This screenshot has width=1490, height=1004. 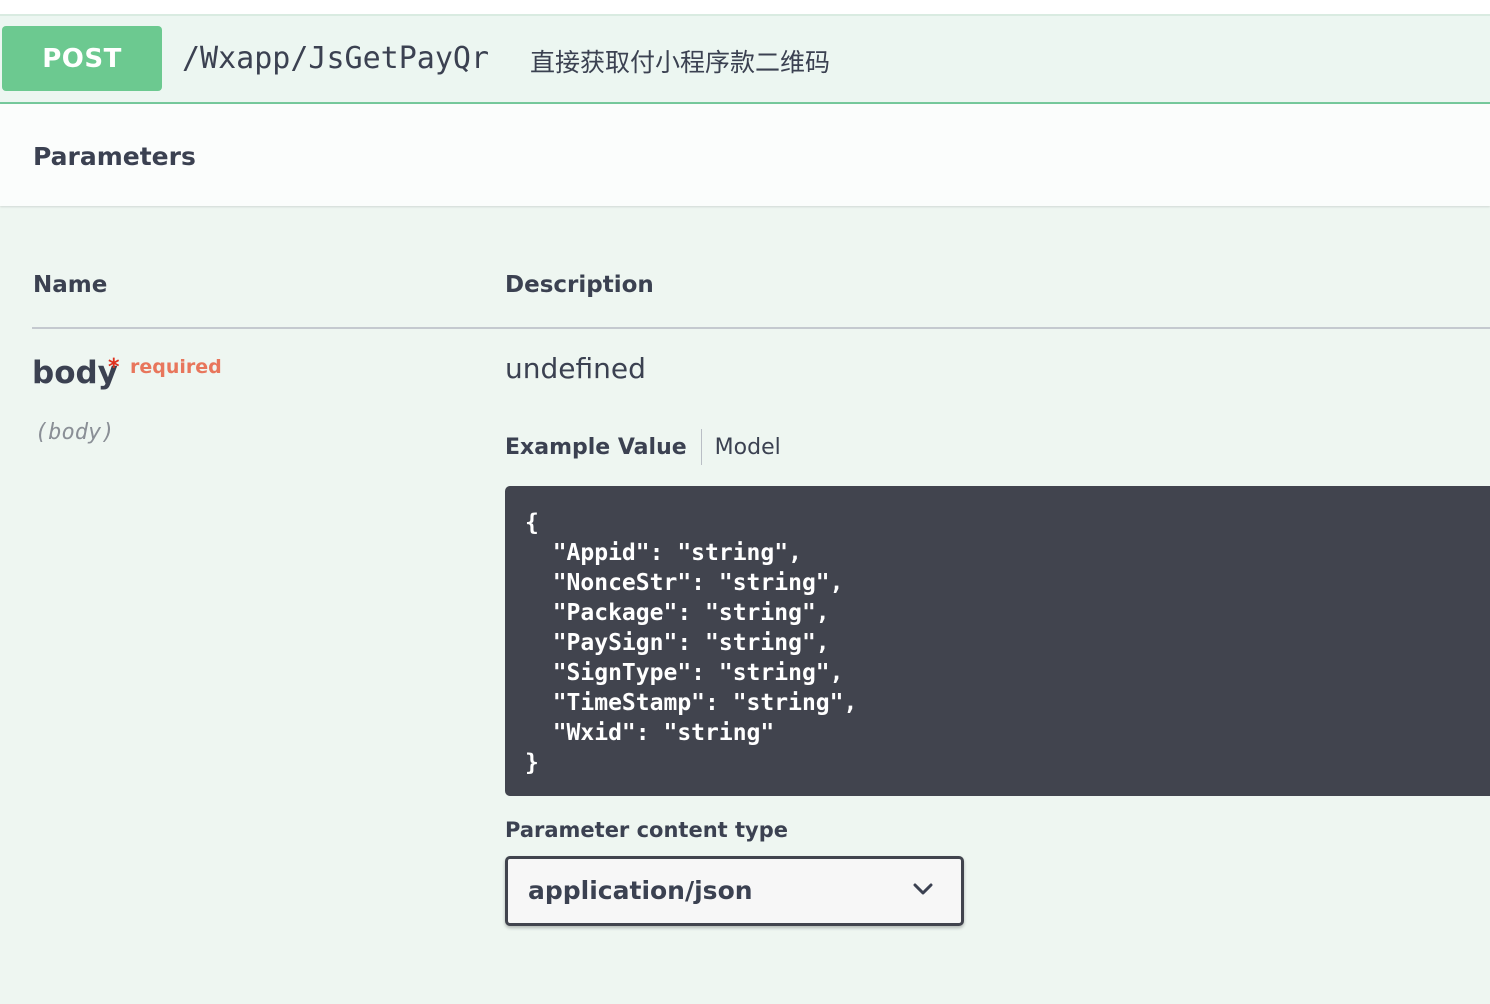 I want to click on parameter-location: (body), so click(x=75, y=432).